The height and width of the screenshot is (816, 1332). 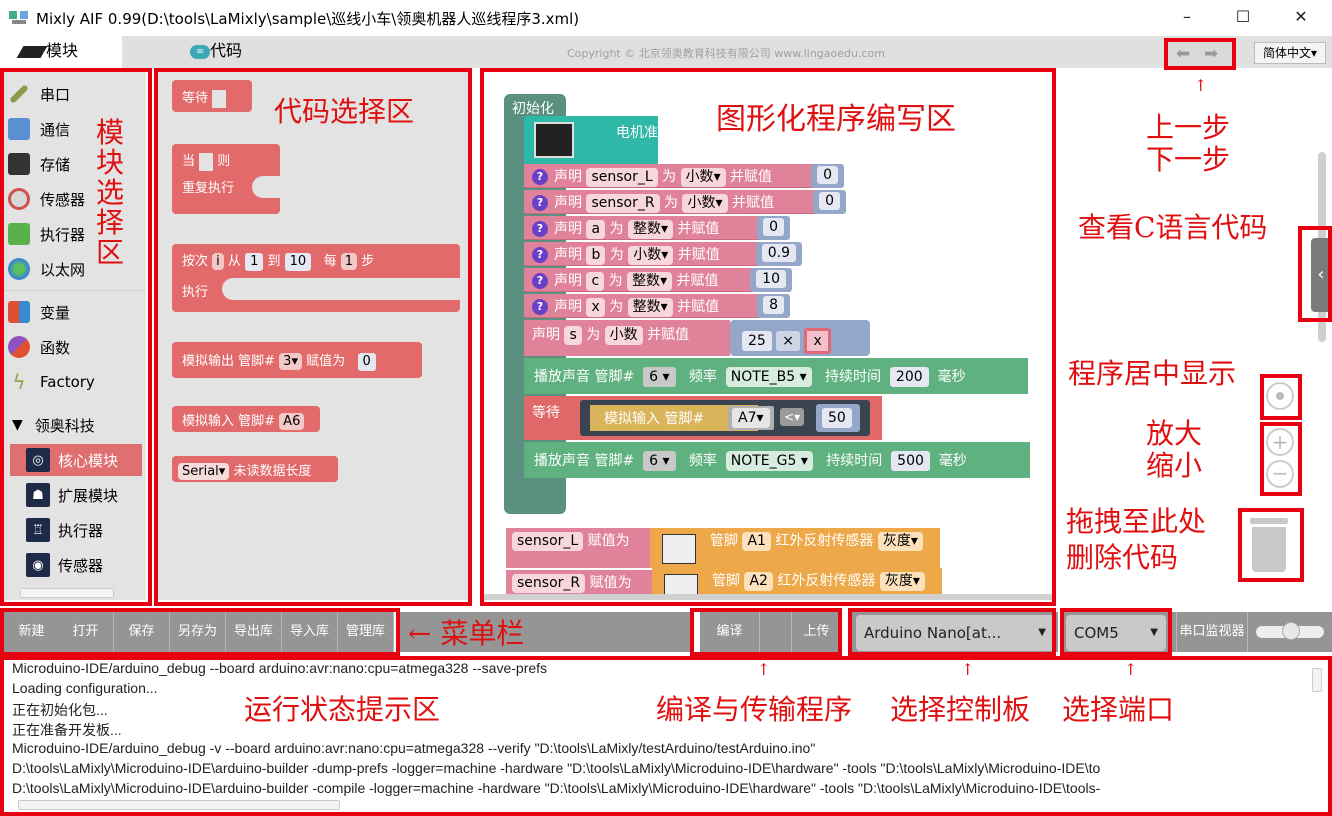 I want to click on toolbox-item-factory: ϟ Factory, so click(x=51, y=382).